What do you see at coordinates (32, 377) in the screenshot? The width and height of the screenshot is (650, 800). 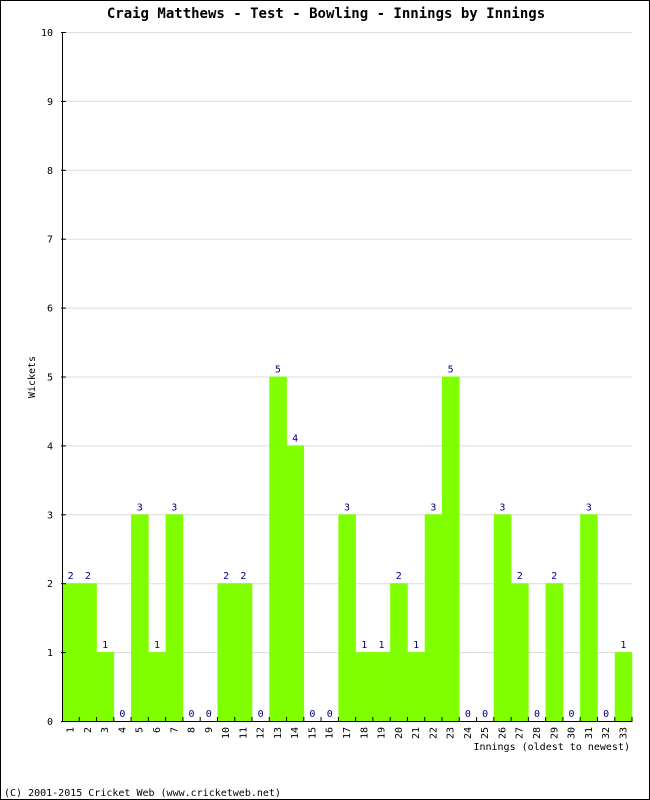 I see `y-axis-label: Wickets` at bounding box center [32, 377].